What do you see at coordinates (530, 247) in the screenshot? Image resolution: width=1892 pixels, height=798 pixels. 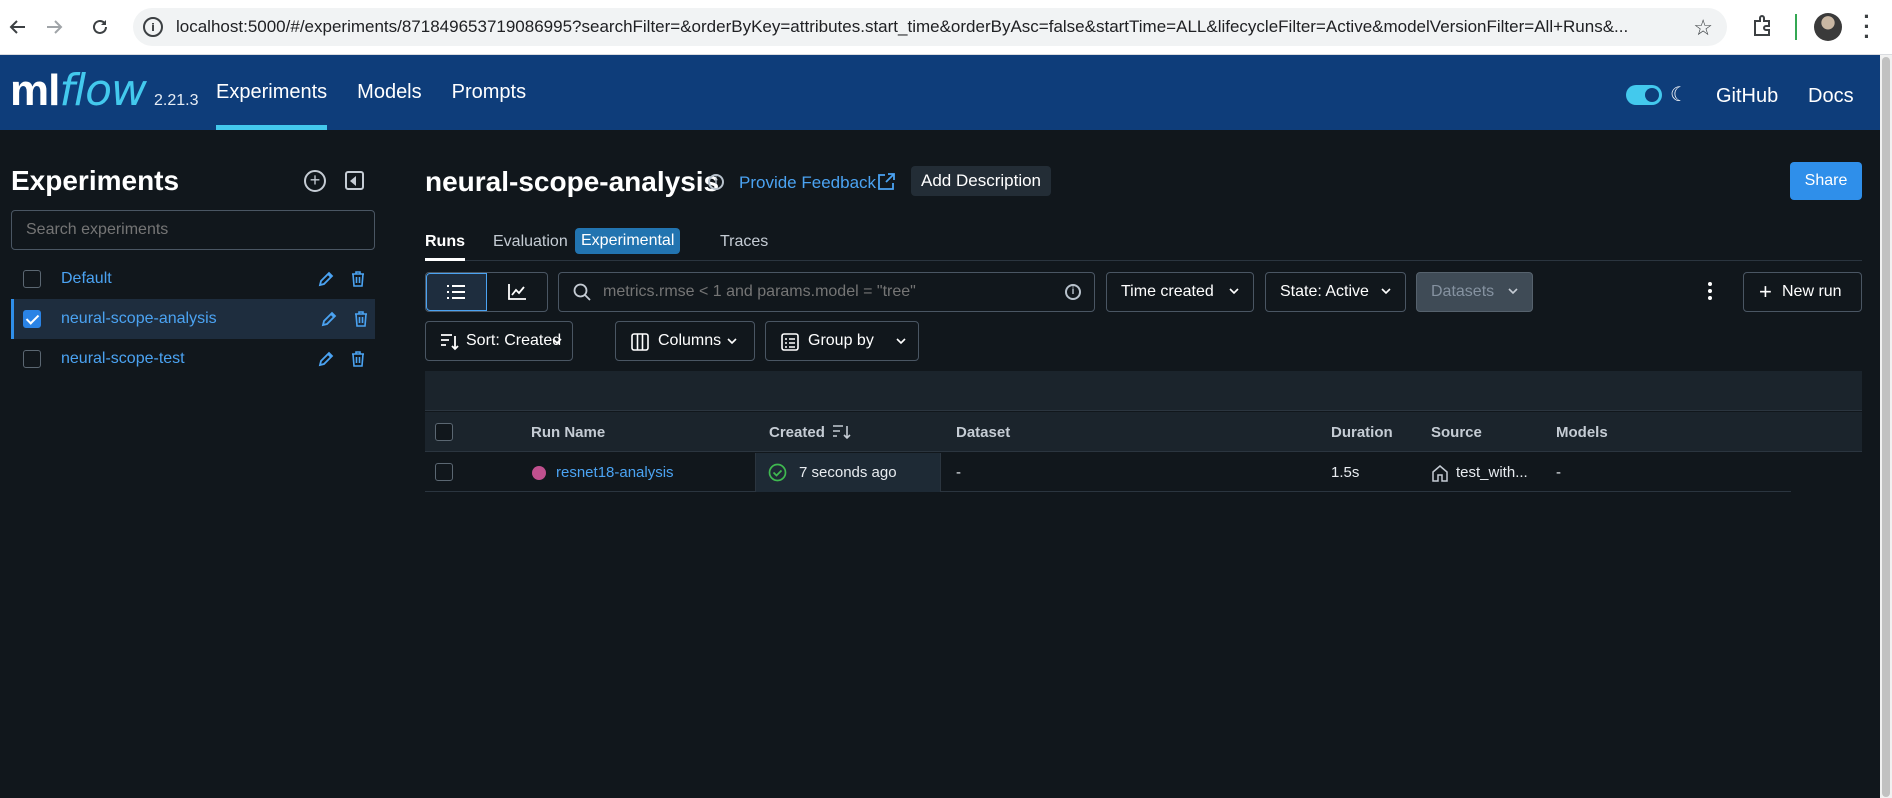 I see `tab-evaluation: Evaluation` at bounding box center [530, 247].